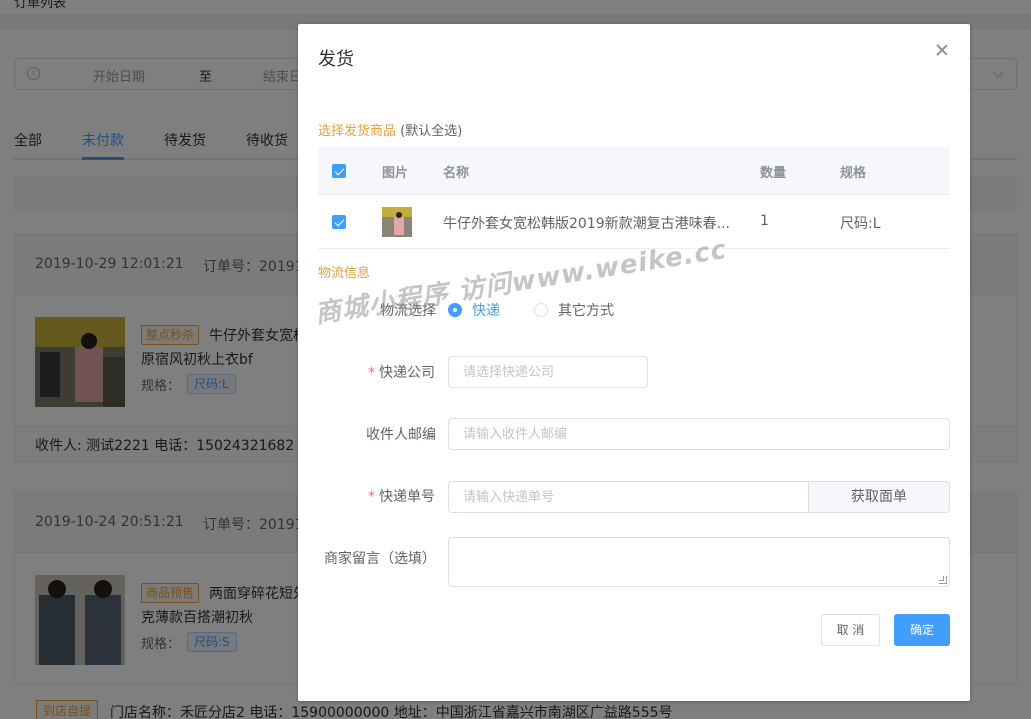 The image size is (1031, 719). What do you see at coordinates (339, 171) in the screenshot?
I see `select-all-checkbox` at bounding box center [339, 171].